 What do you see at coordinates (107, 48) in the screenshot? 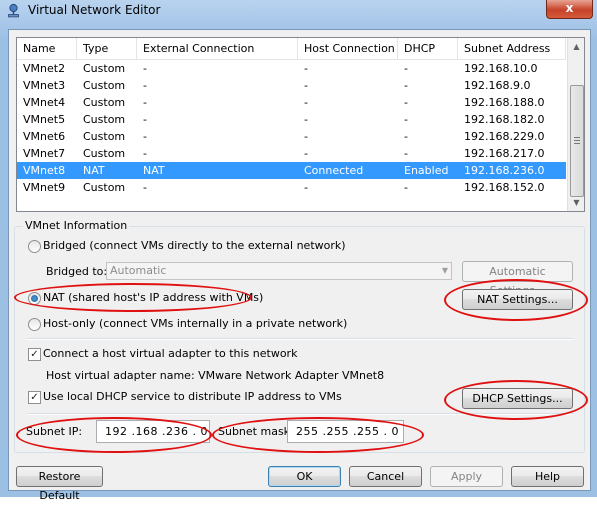
I see `column-header-type: Type` at bounding box center [107, 48].